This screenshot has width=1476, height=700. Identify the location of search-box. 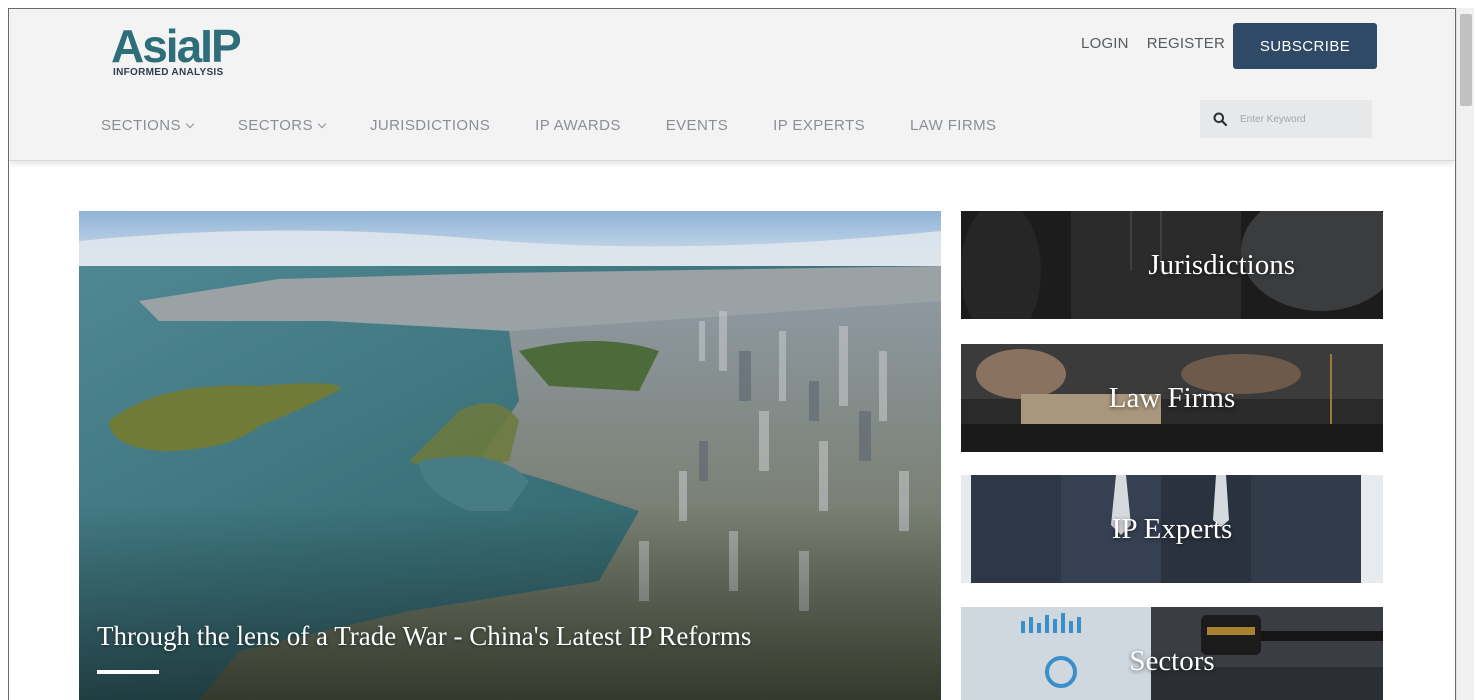
(1286, 119).